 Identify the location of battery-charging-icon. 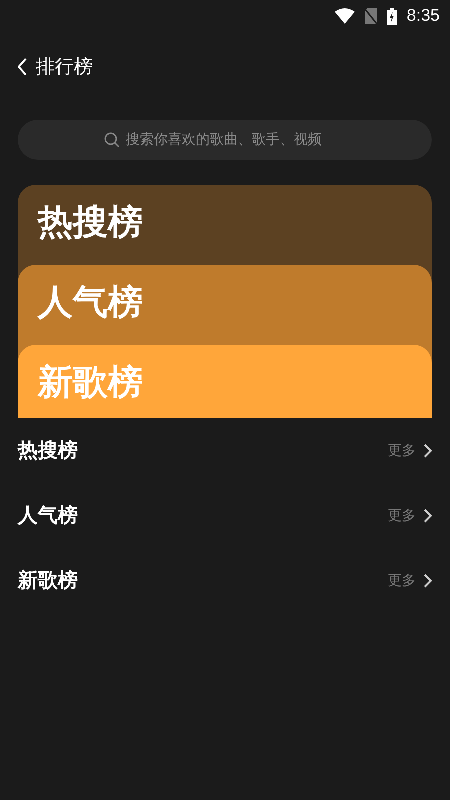
(391, 16).